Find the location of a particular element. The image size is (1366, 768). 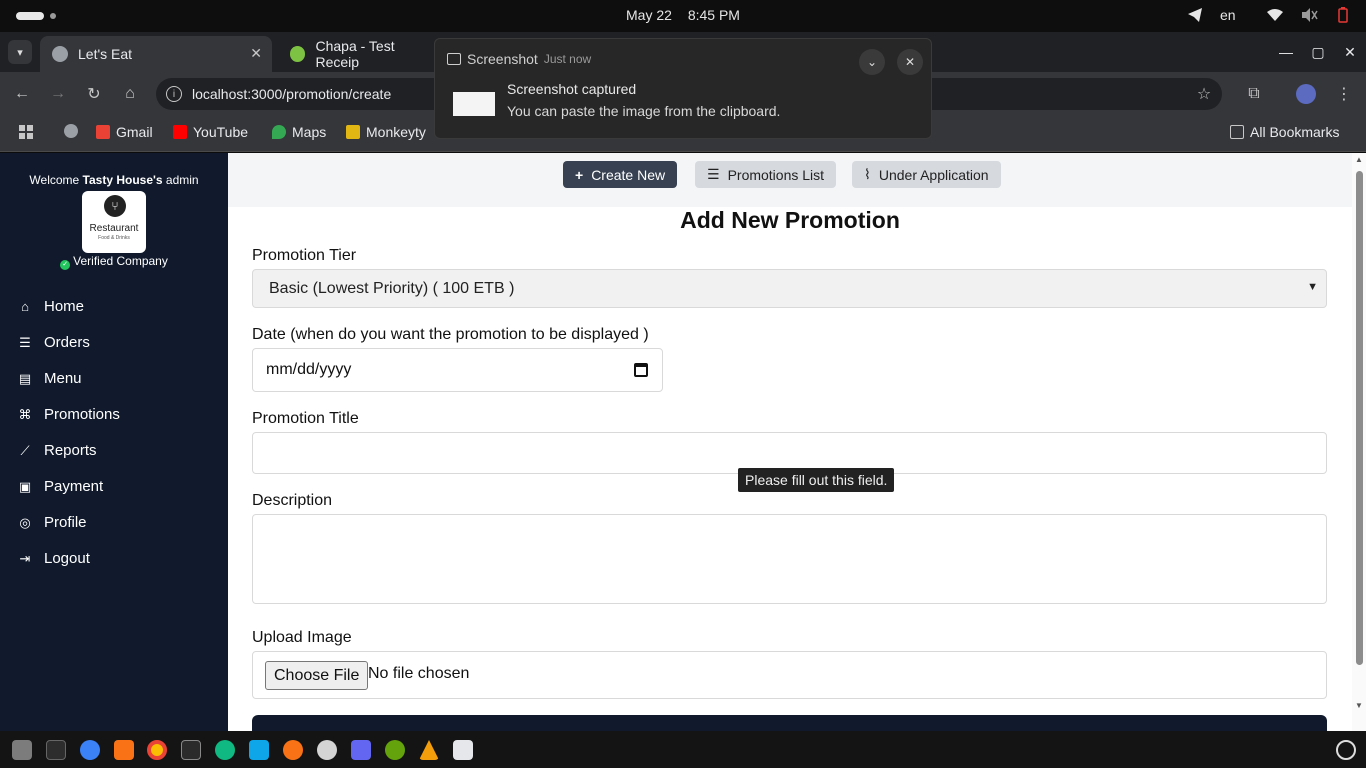

screenshot-app-icon is located at coordinates (454, 59).